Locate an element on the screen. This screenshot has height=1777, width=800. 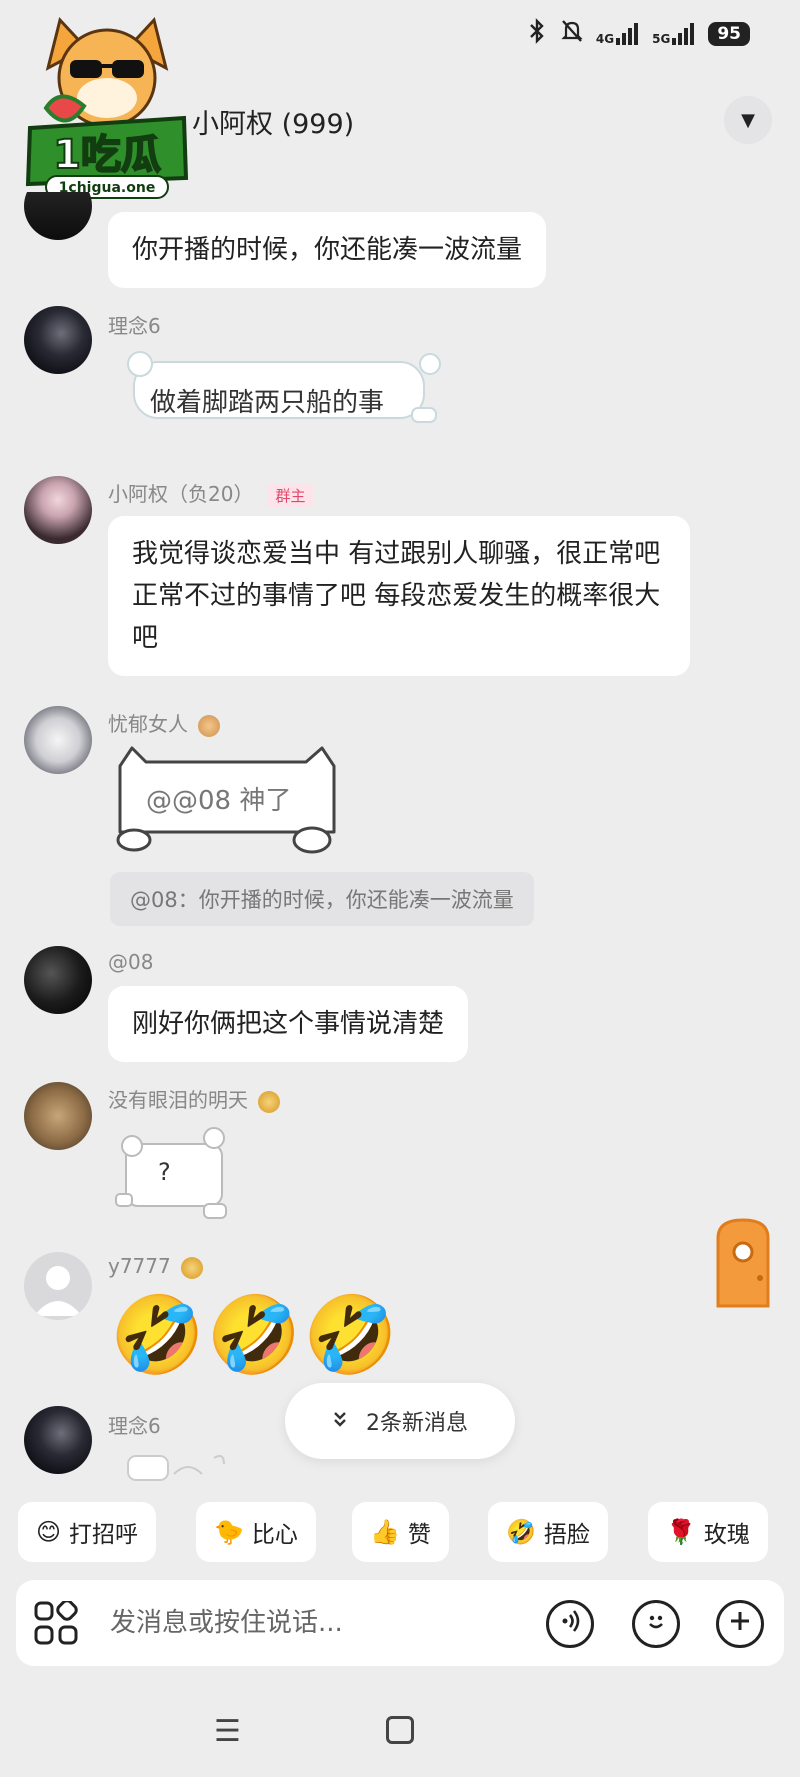
sender-name: 忧郁女人 is located at coordinates (164, 722).